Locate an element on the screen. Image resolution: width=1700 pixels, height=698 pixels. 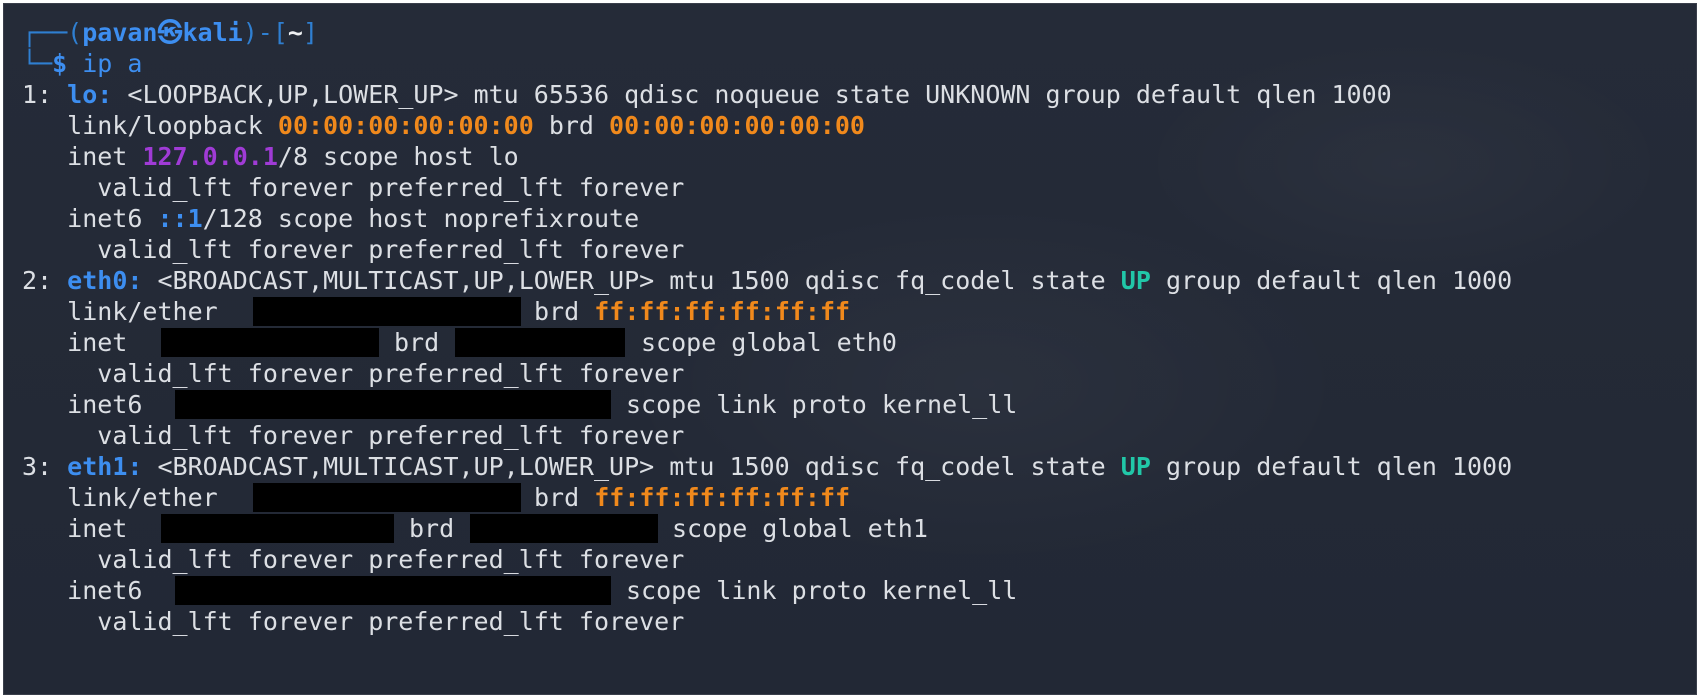
prompt-user: pavan is located at coordinates (120, 32).